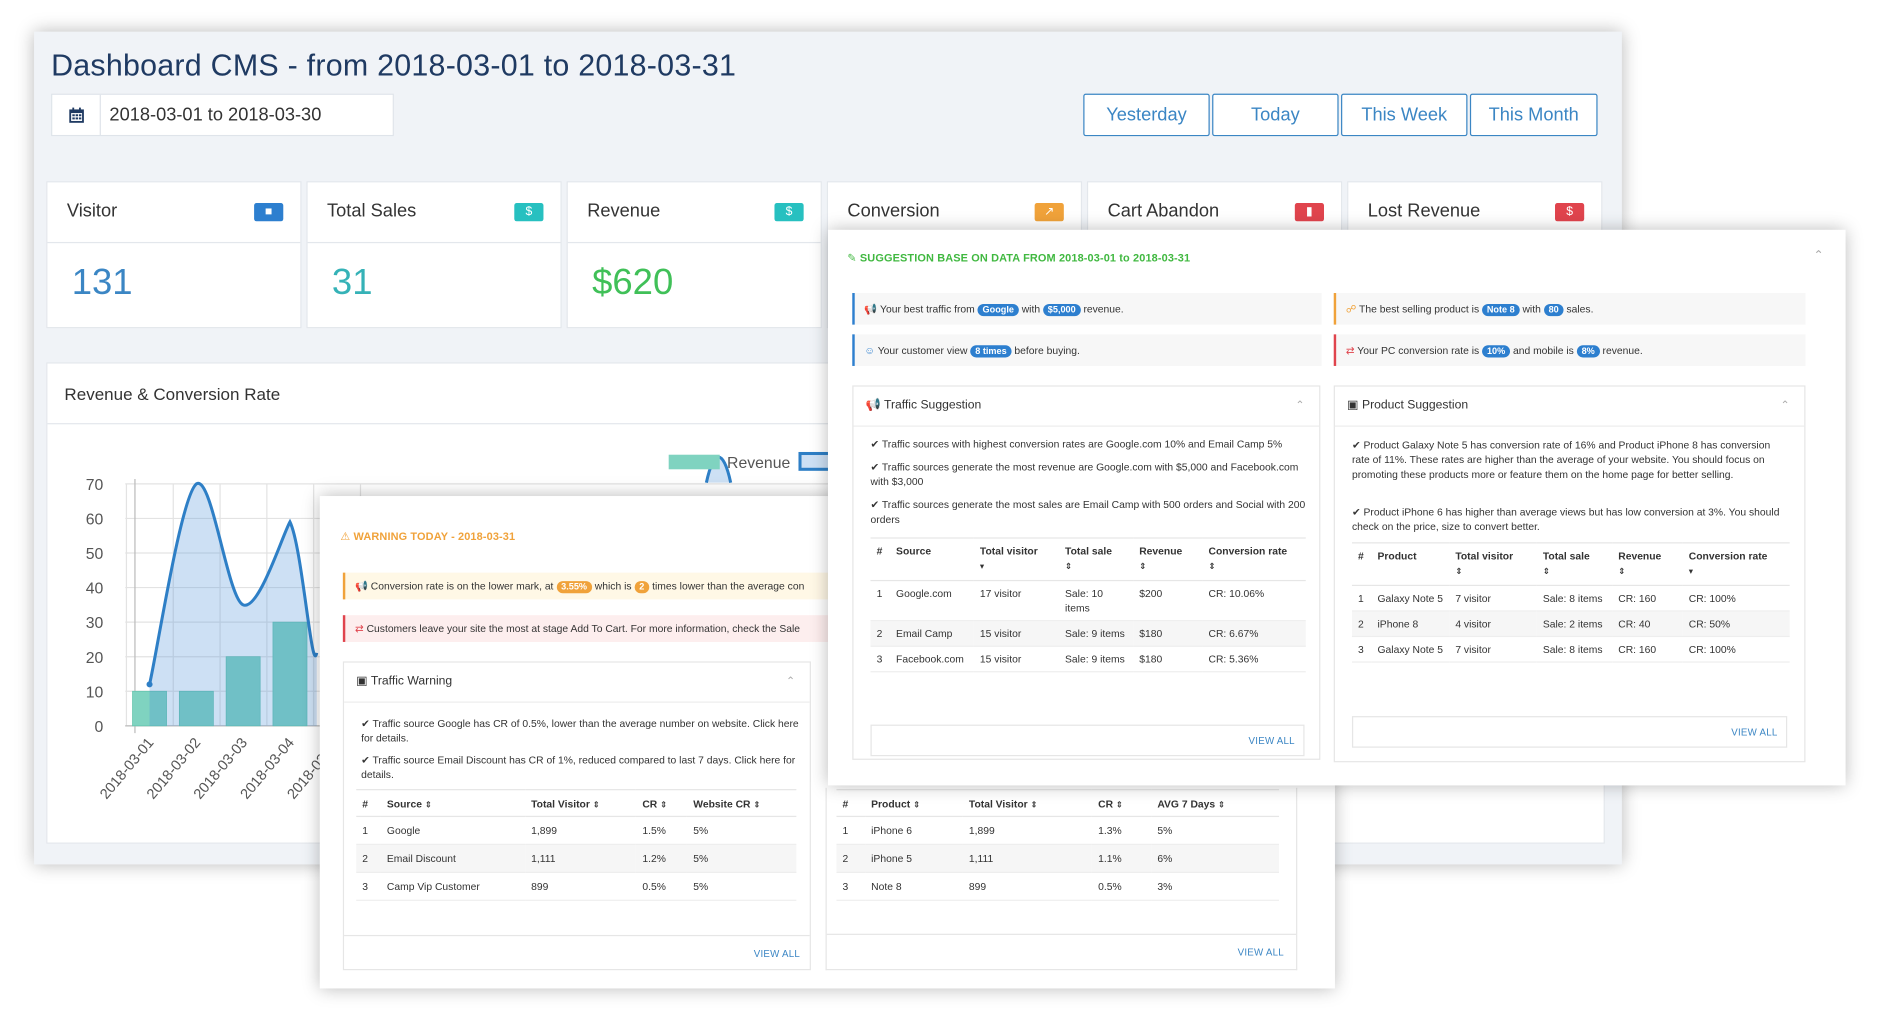 The width and height of the screenshot is (1892, 1009). I want to click on column-header: AVG 7 Days ⇕, so click(1215, 803).